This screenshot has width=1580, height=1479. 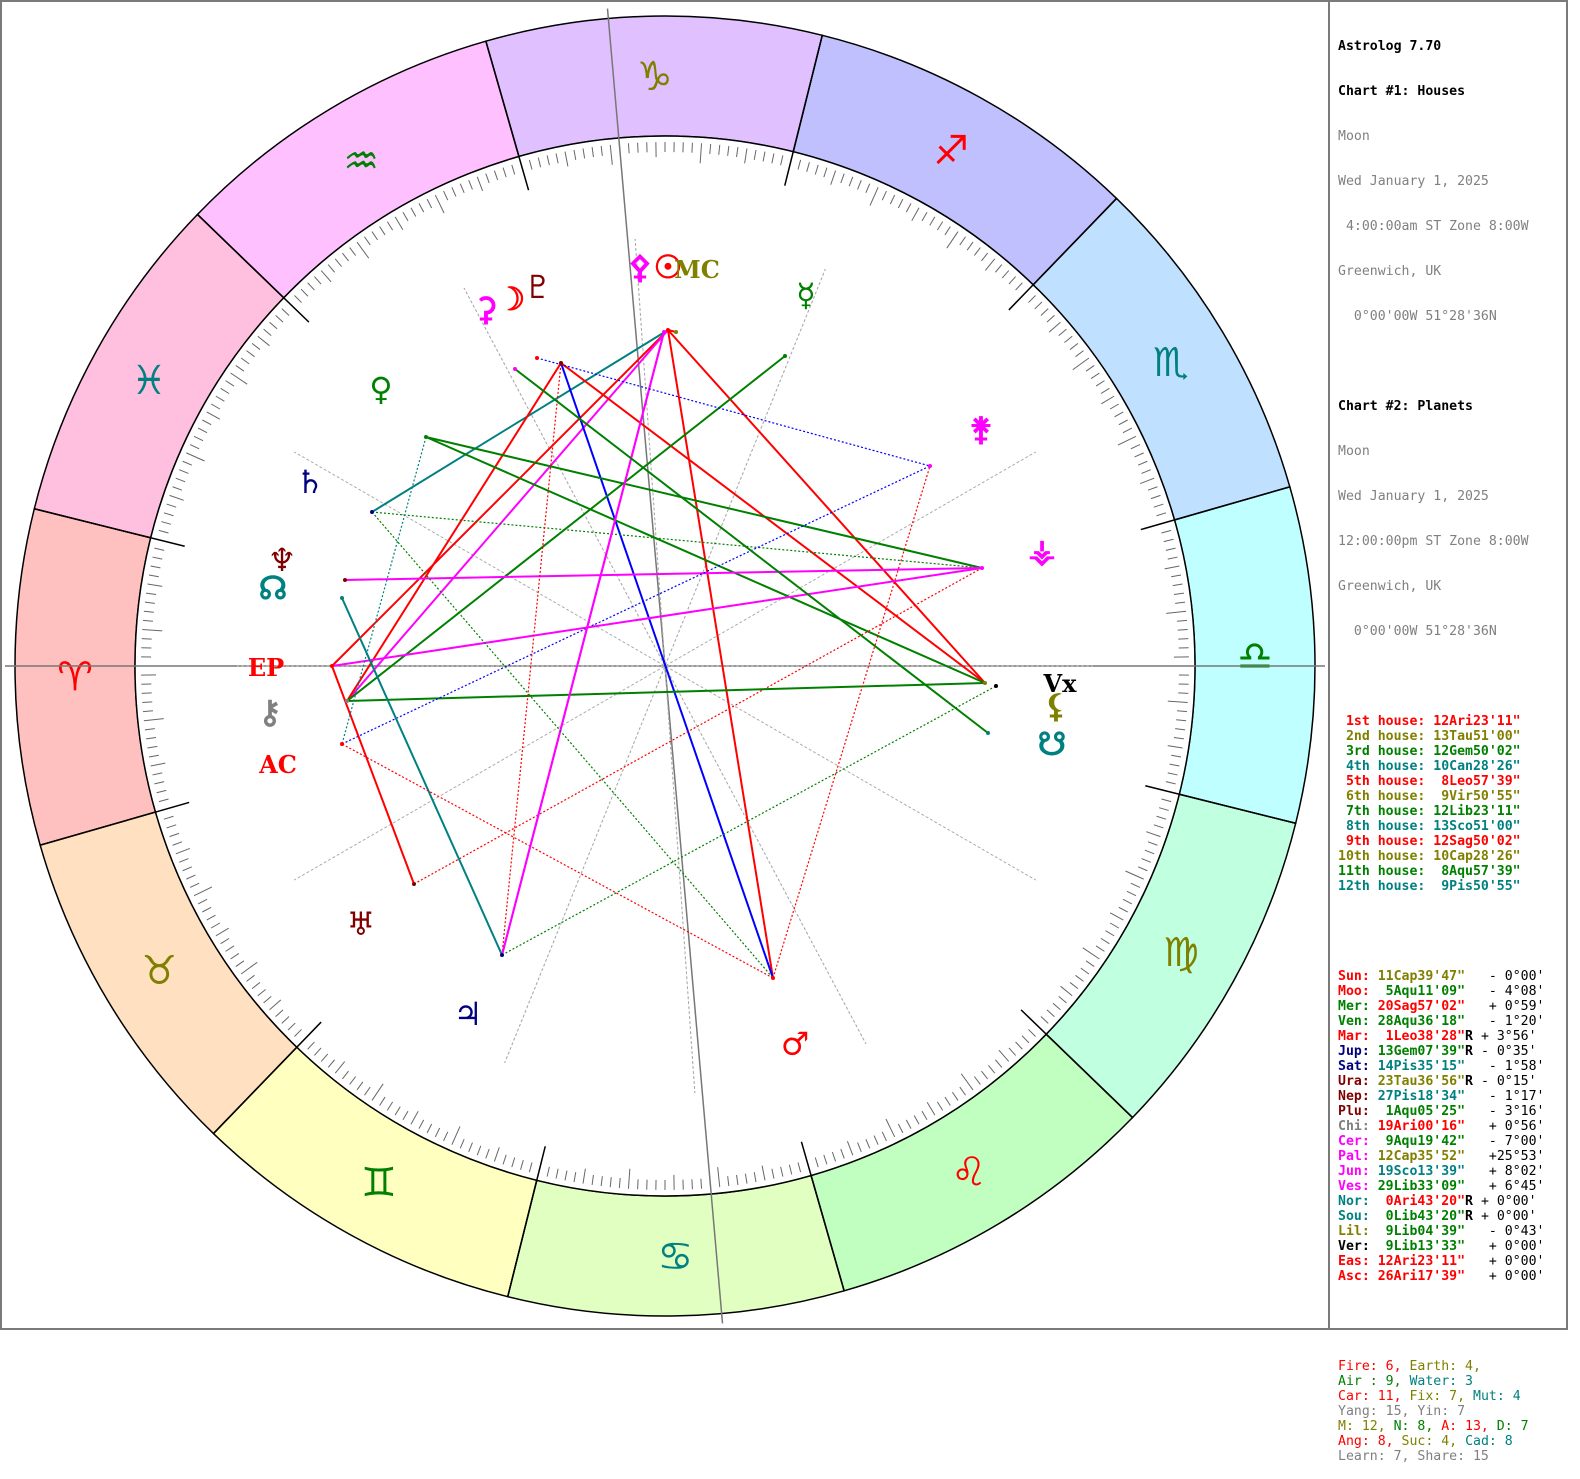 I want to click on house-row: 4th house: 10Can28'26", so click(x=1451, y=766).